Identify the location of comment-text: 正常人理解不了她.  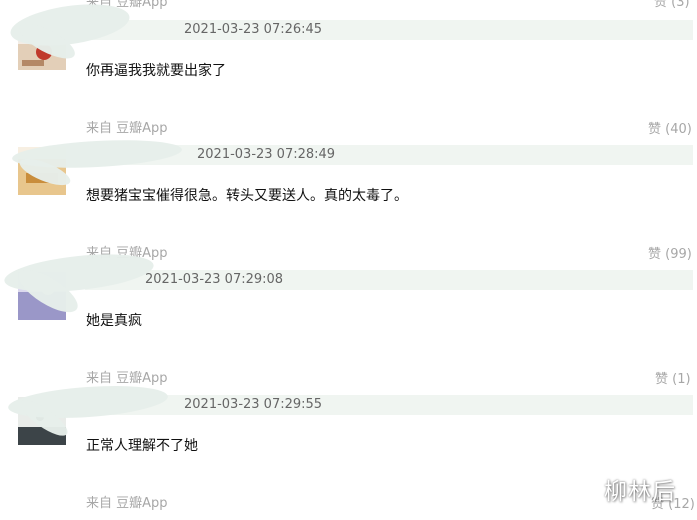
(142, 446).